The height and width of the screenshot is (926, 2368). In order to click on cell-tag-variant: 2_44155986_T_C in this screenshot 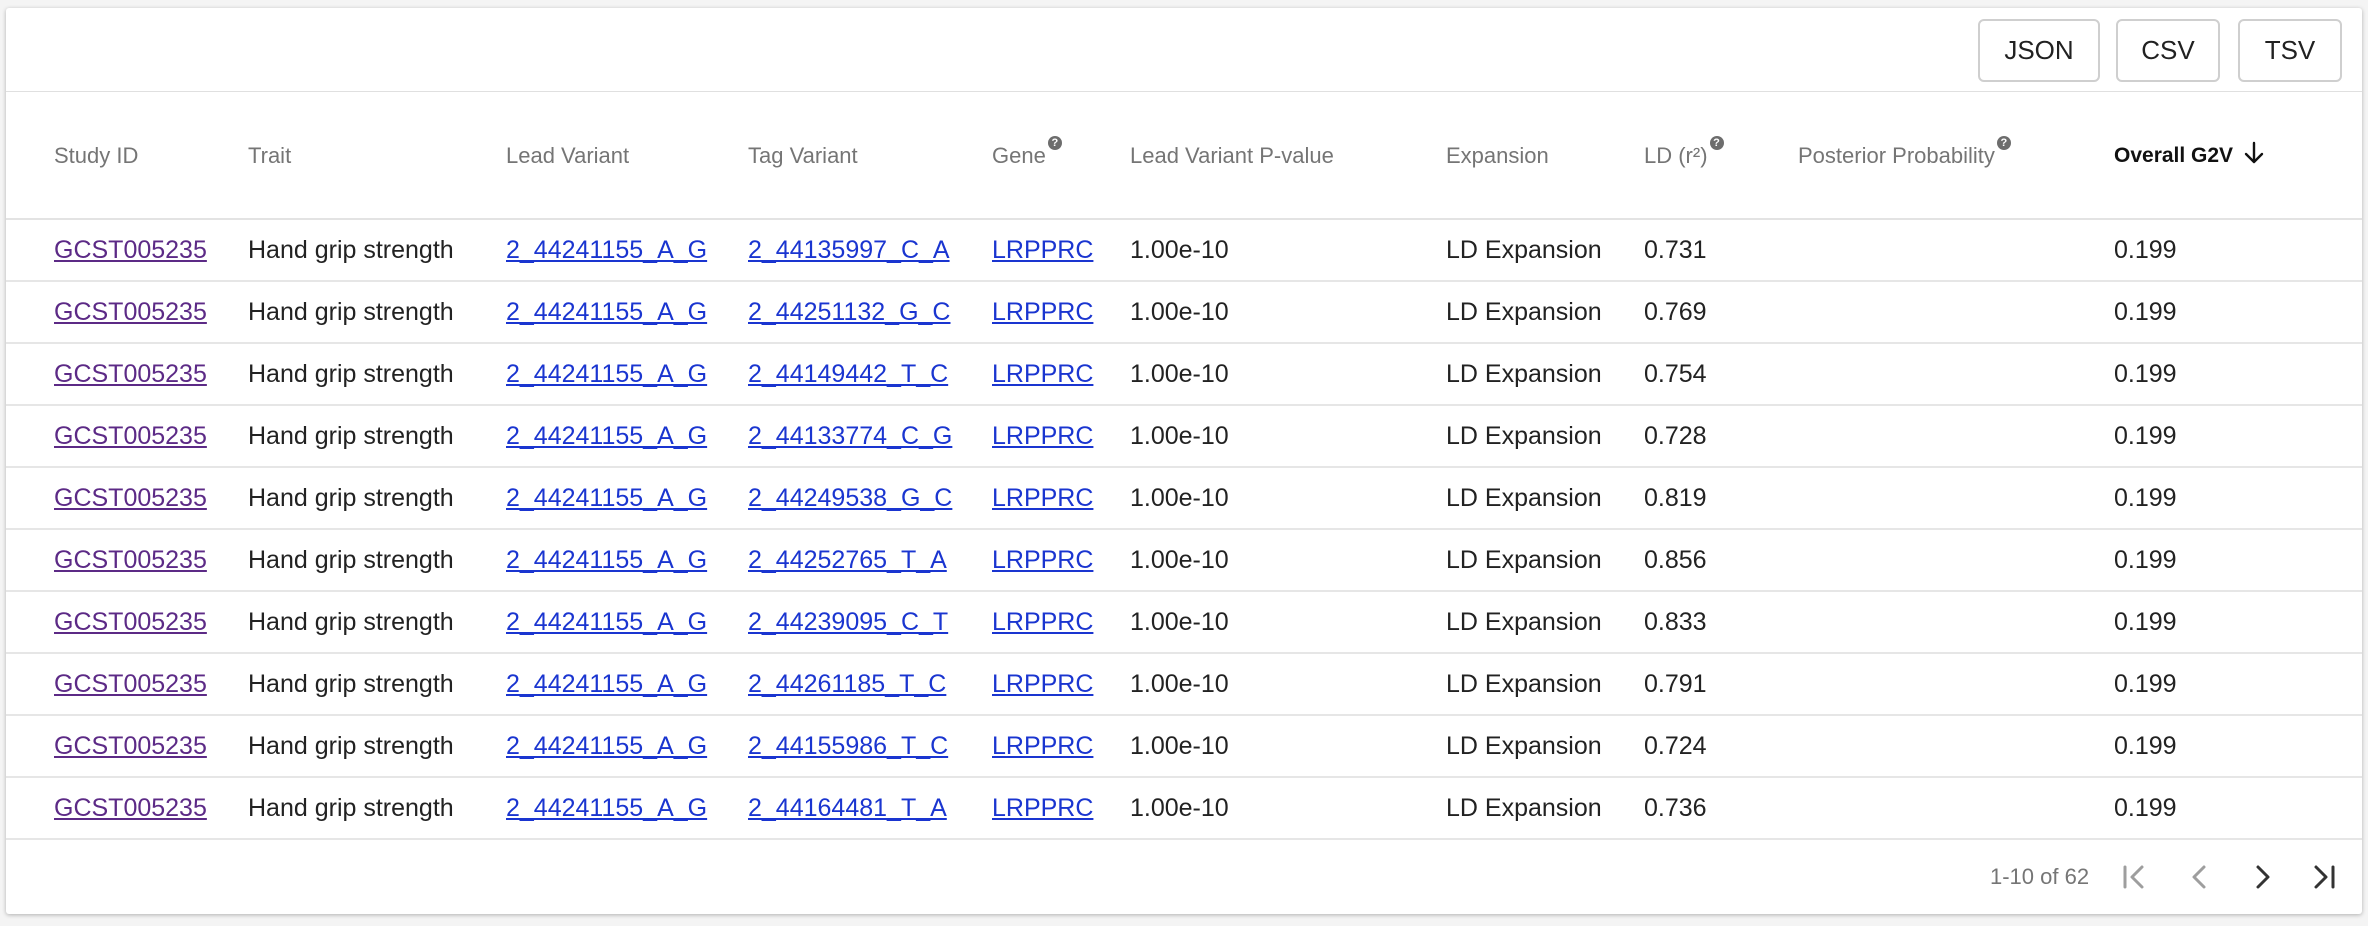, I will do `click(848, 746)`.